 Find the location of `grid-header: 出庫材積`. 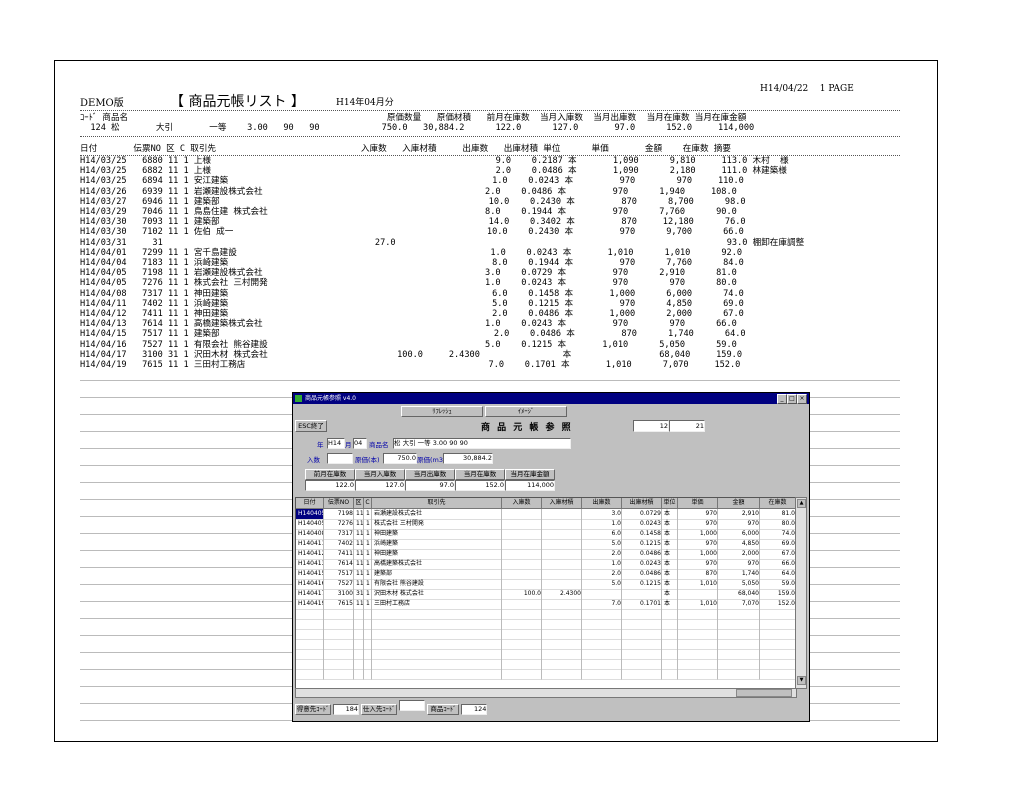

grid-header: 出庫材積 is located at coordinates (642, 503).